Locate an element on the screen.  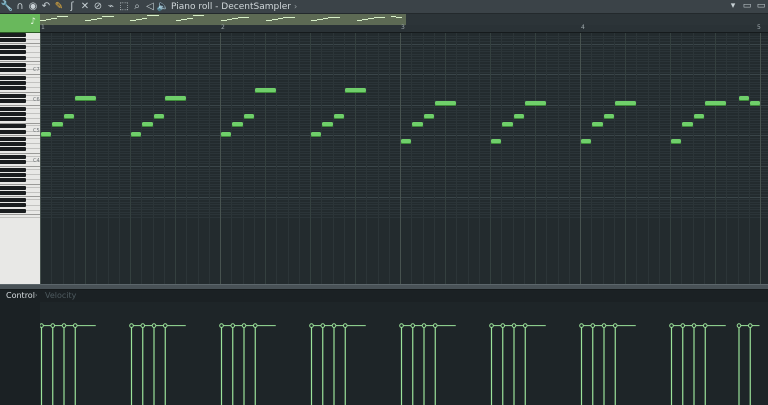
piano-keyboard: C7 C6 C5 C4 is located at coordinates (20, 158).